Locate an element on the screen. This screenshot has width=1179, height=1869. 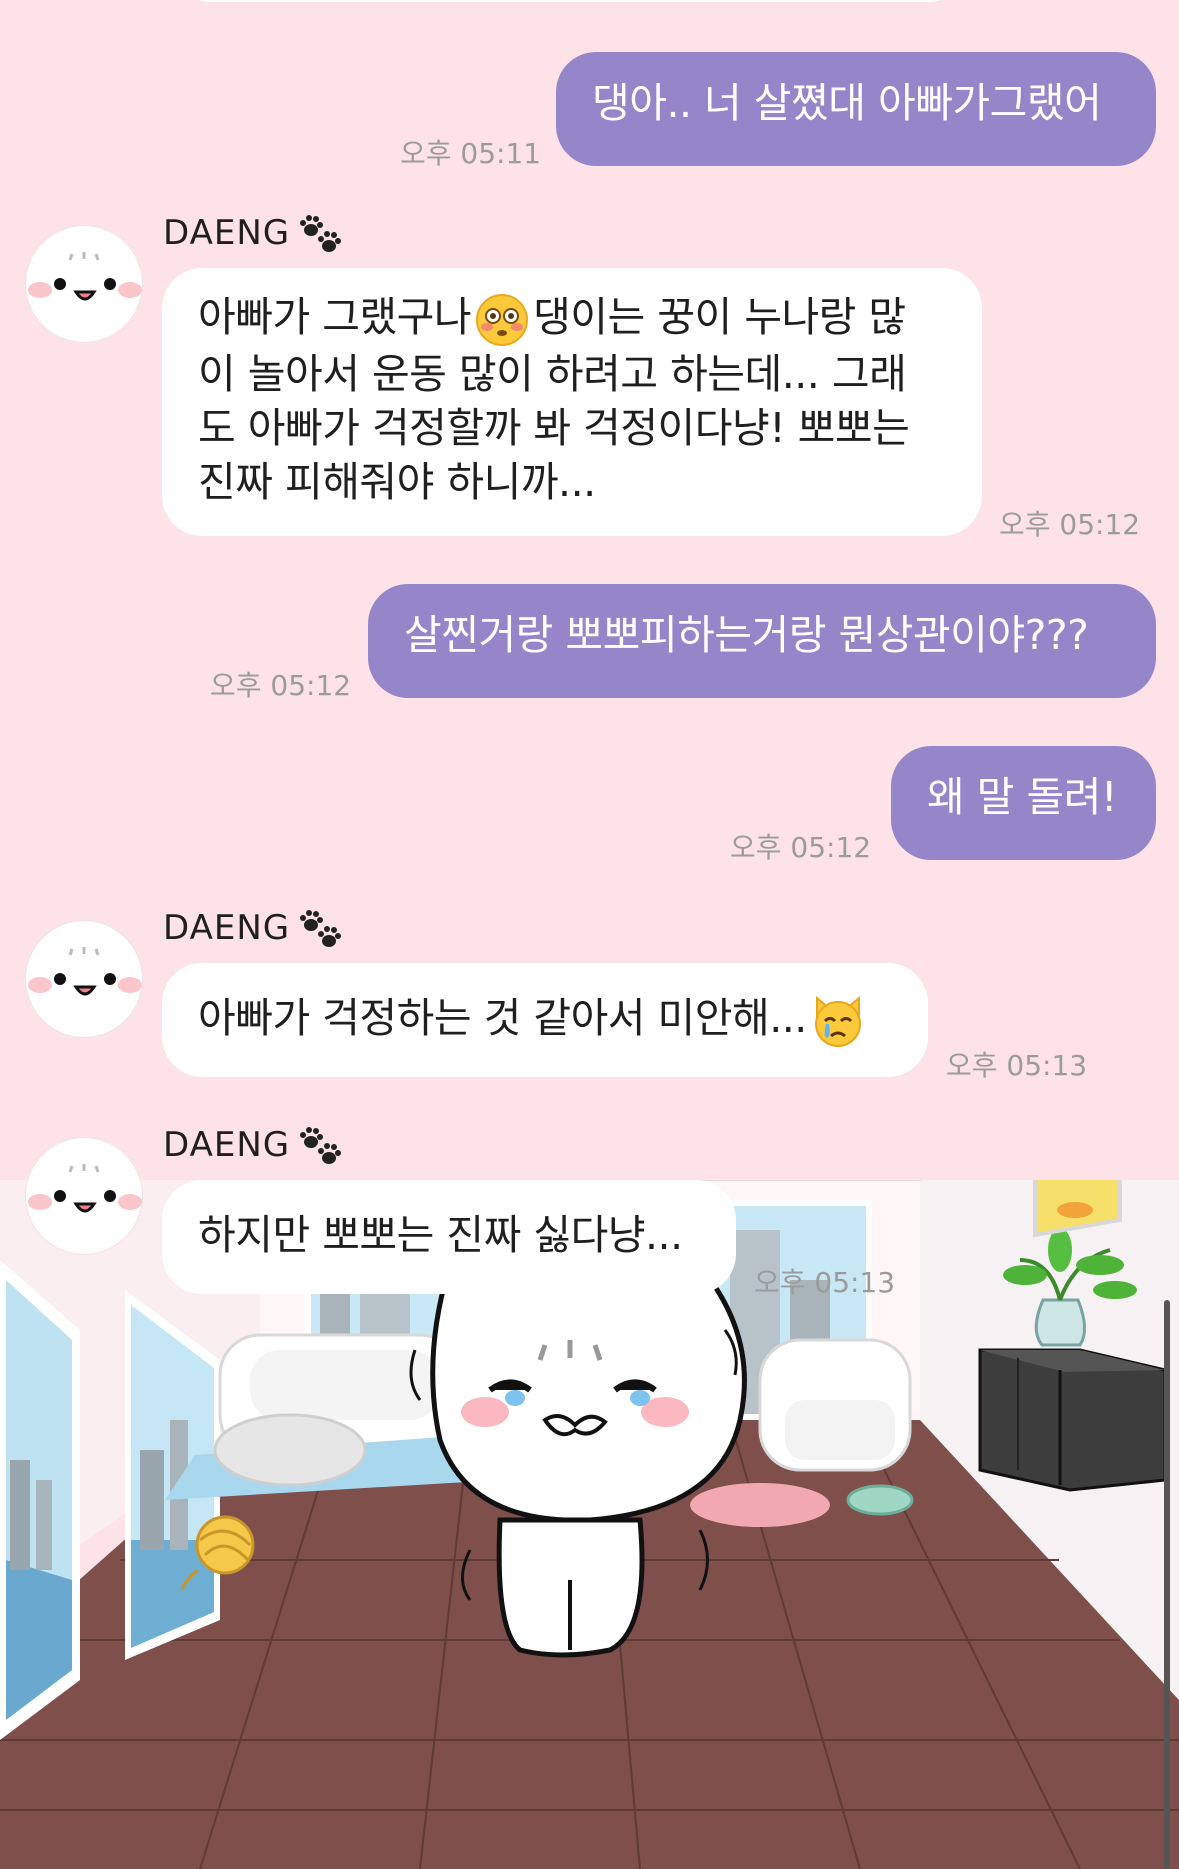
crying-cat-face-emoji-icon is located at coordinates (837, 1021).